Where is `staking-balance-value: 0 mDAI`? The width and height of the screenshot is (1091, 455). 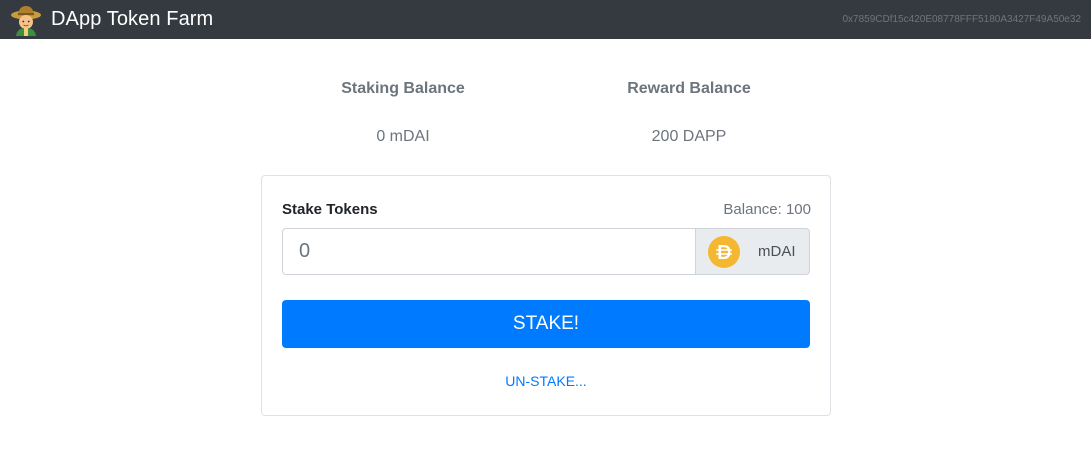 staking-balance-value: 0 mDAI is located at coordinates (403, 136).